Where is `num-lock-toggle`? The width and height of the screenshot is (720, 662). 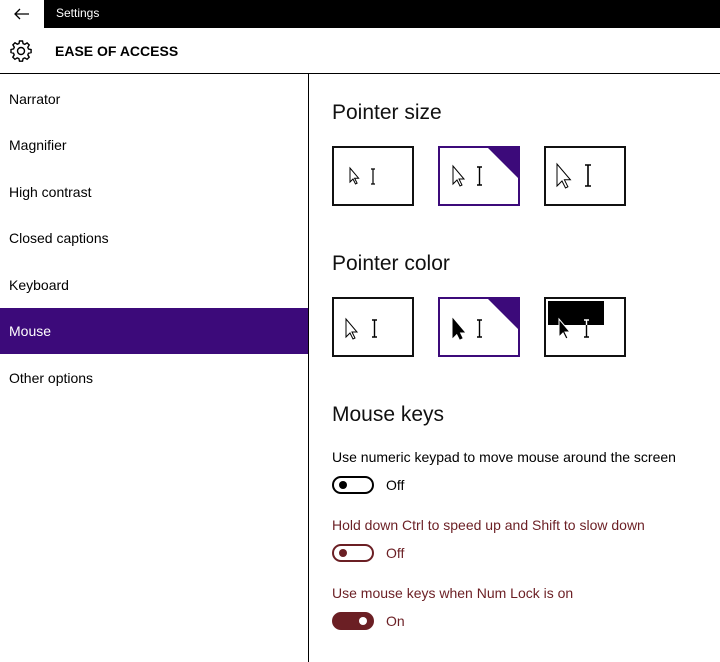
num-lock-toggle is located at coordinates (353, 621).